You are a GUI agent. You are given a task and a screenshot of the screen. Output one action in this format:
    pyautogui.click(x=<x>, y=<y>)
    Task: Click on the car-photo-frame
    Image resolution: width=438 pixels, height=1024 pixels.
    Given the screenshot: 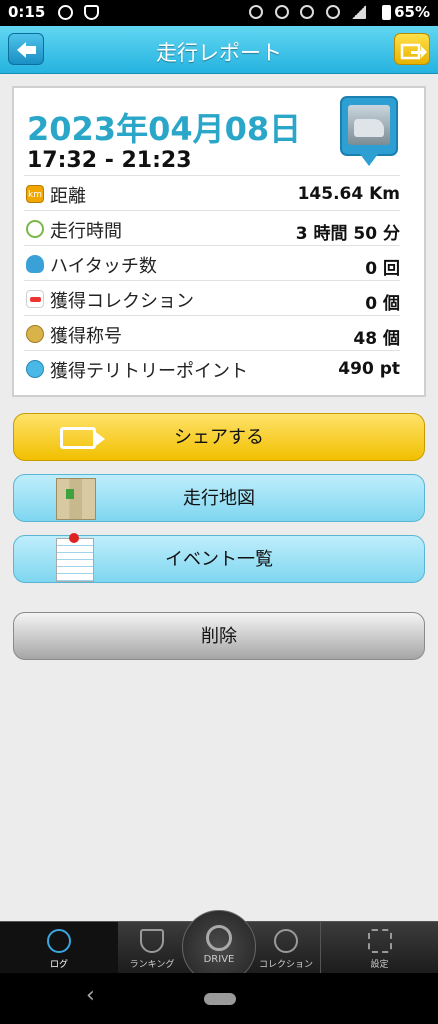 What is the action you would take?
    pyautogui.click(x=369, y=126)
    